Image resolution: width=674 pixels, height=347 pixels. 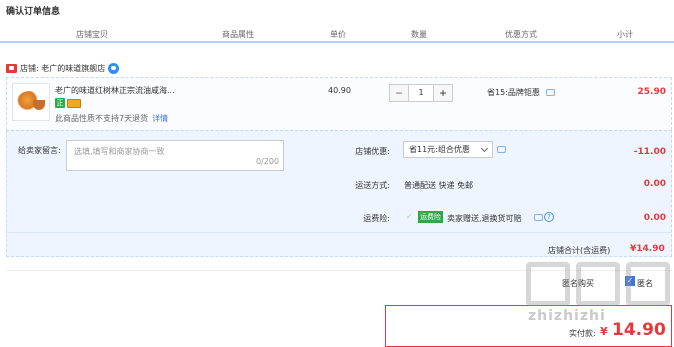 I want to click on shop-flag-icon, so click(x=11, y=68).